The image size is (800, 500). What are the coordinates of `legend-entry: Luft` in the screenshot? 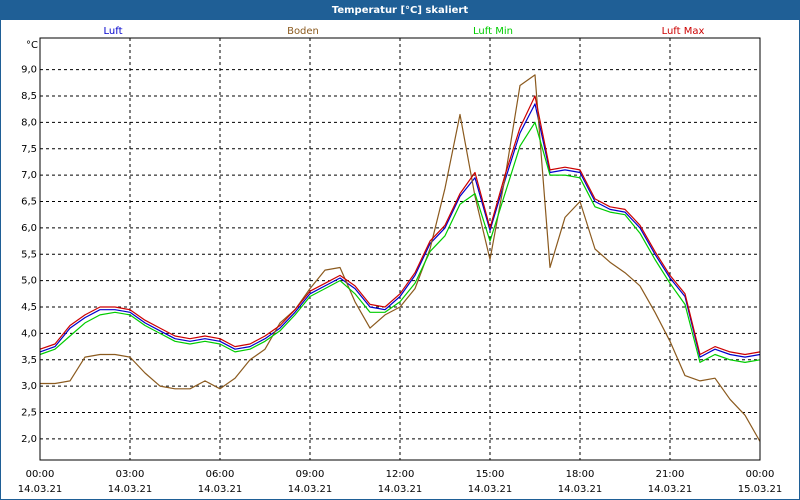 It's located at (113, 31).